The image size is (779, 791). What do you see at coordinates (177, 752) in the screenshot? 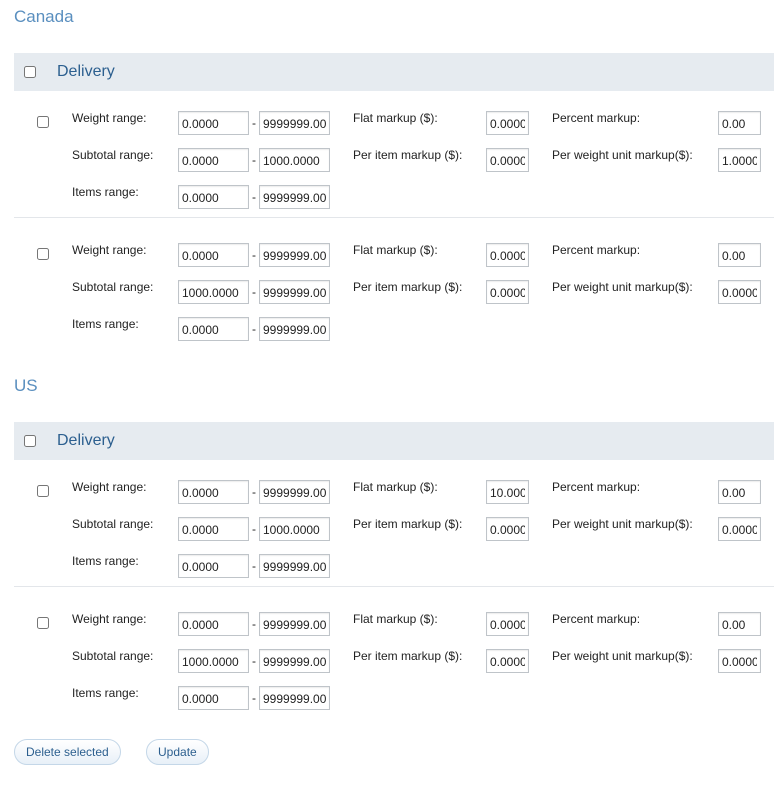
I see `update-button: Update` at bounding box center [177, 752].